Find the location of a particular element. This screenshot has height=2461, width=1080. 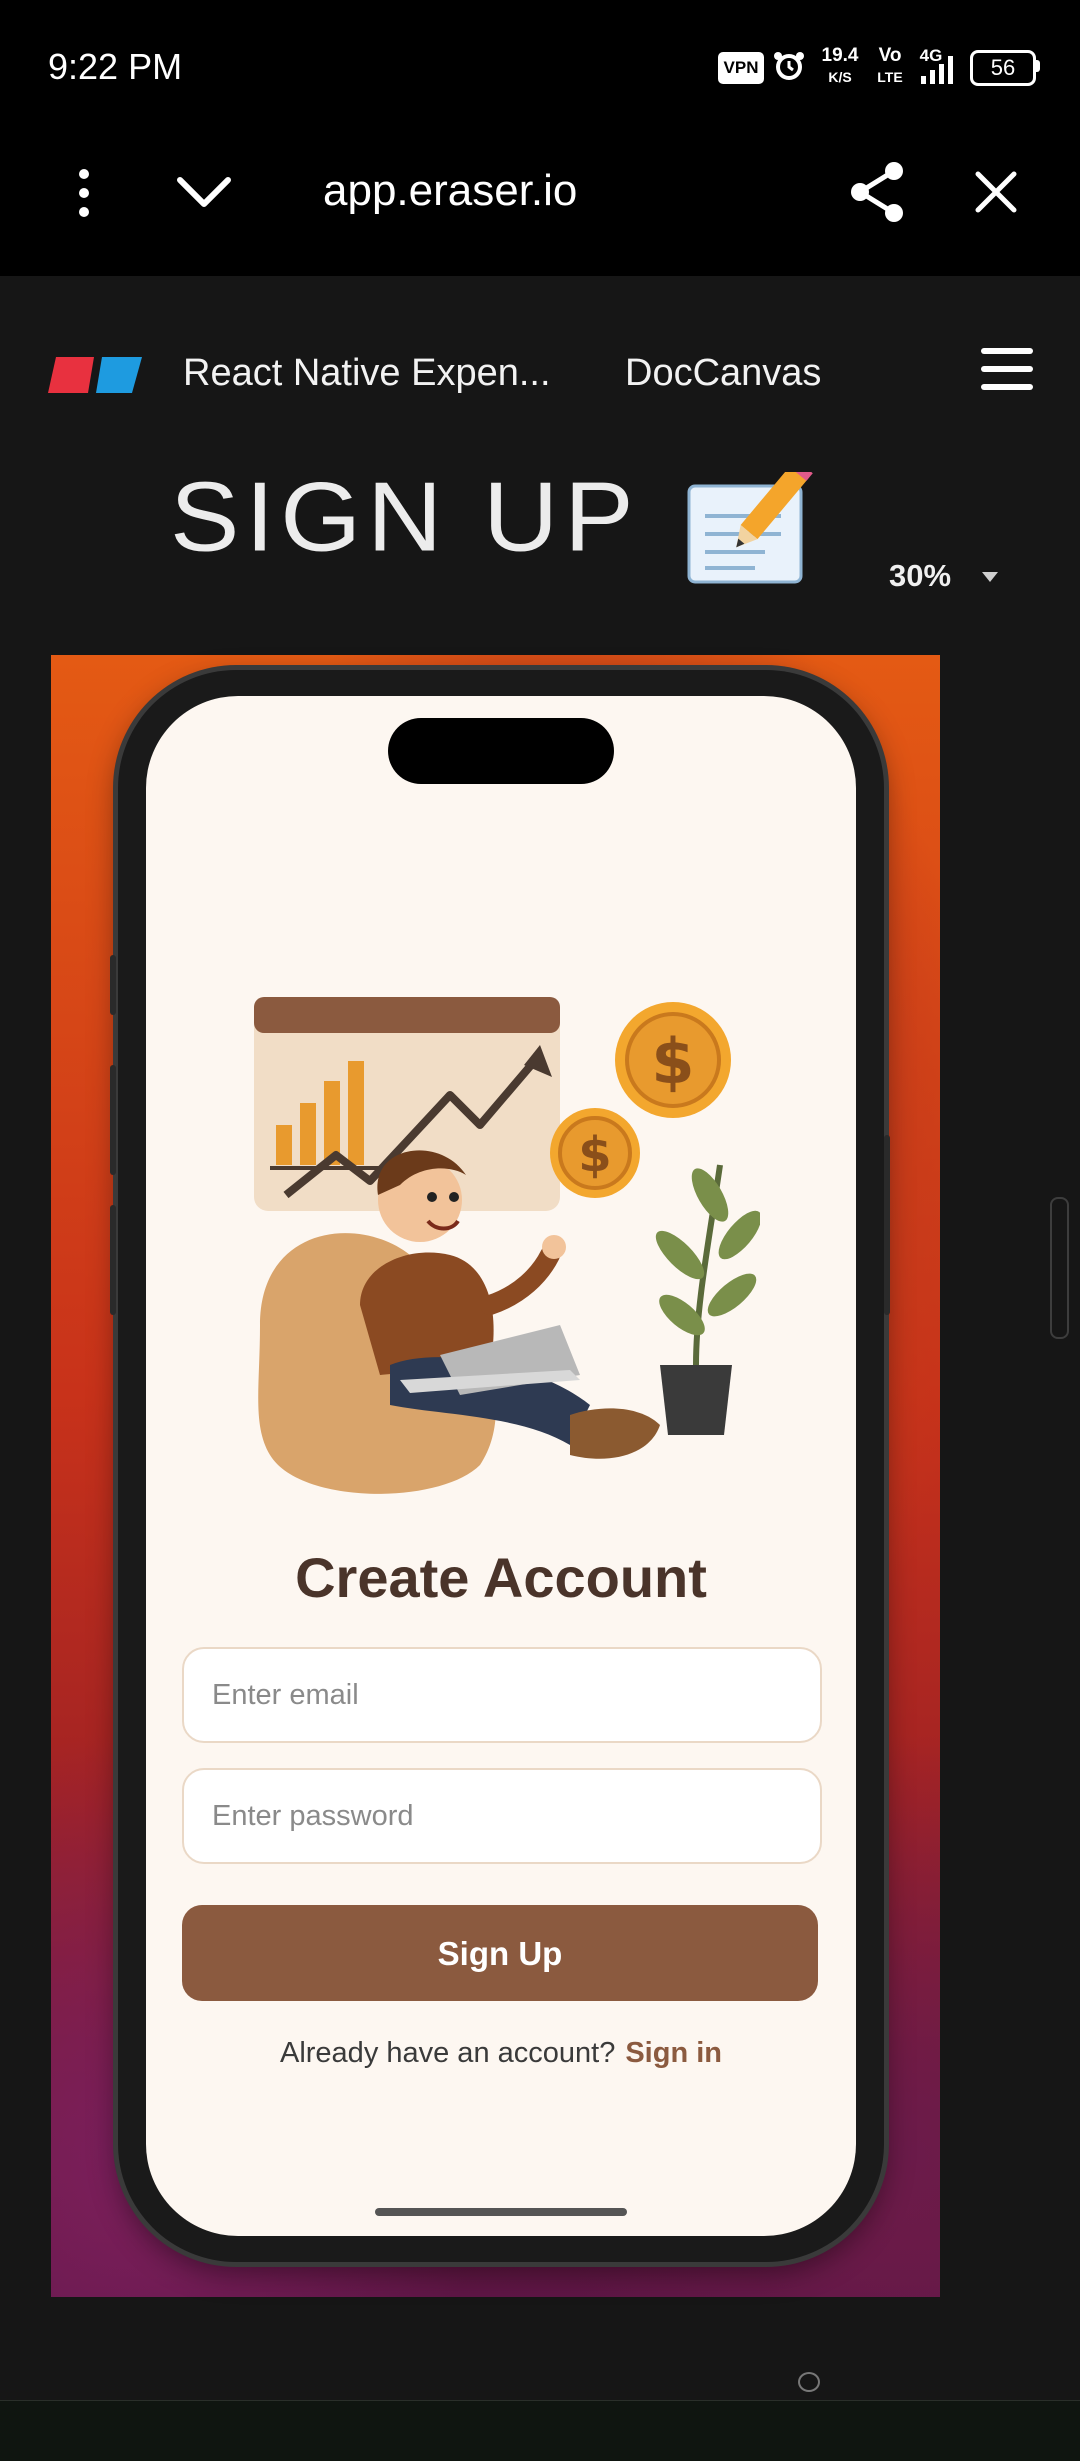

tab-doccanvas: DocCanvas is located at coordinates (723, 373).